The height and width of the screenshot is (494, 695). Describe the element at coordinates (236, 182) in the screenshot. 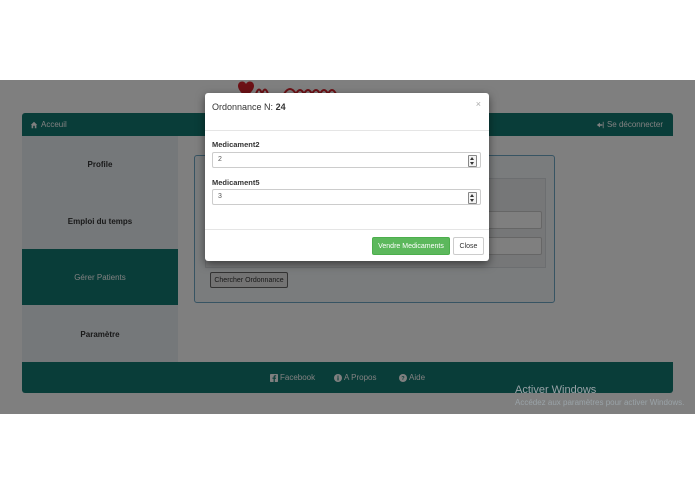

I see `medicament-label: Medicament5` at that location.